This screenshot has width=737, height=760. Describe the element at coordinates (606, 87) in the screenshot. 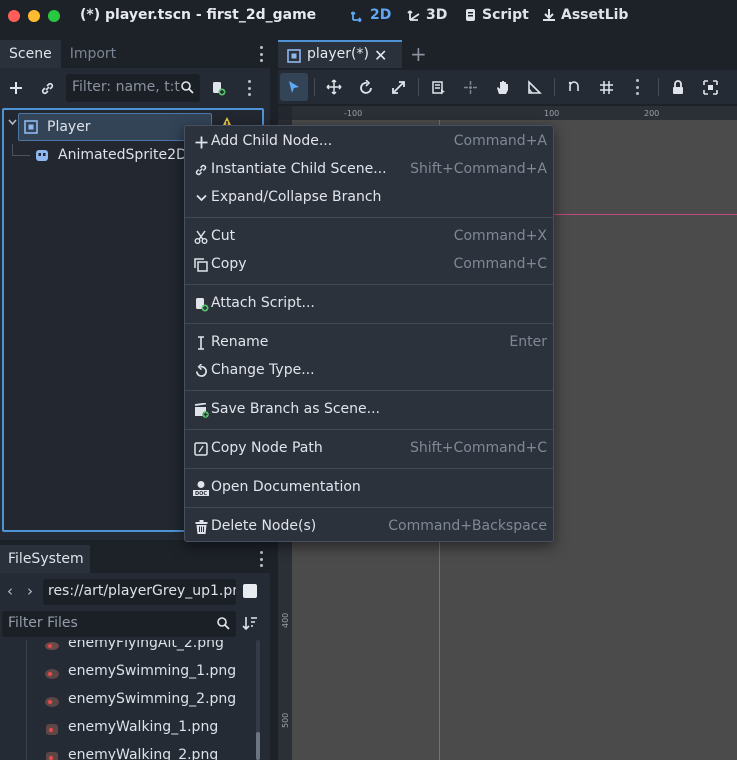

I see `grid-snap-button` at that location.